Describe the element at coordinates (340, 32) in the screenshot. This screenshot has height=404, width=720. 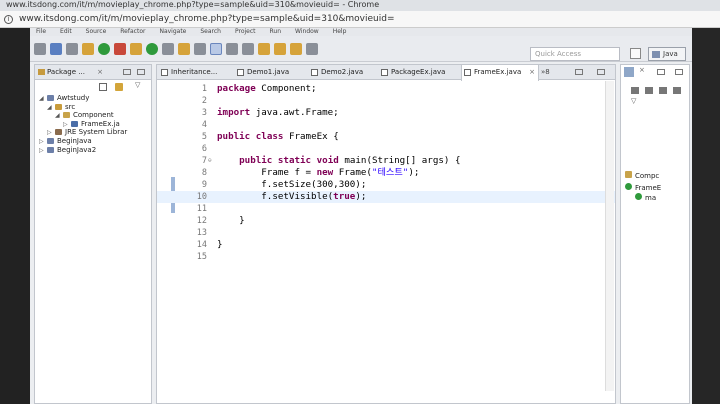
I see `menu-item-help: Help` at that location.